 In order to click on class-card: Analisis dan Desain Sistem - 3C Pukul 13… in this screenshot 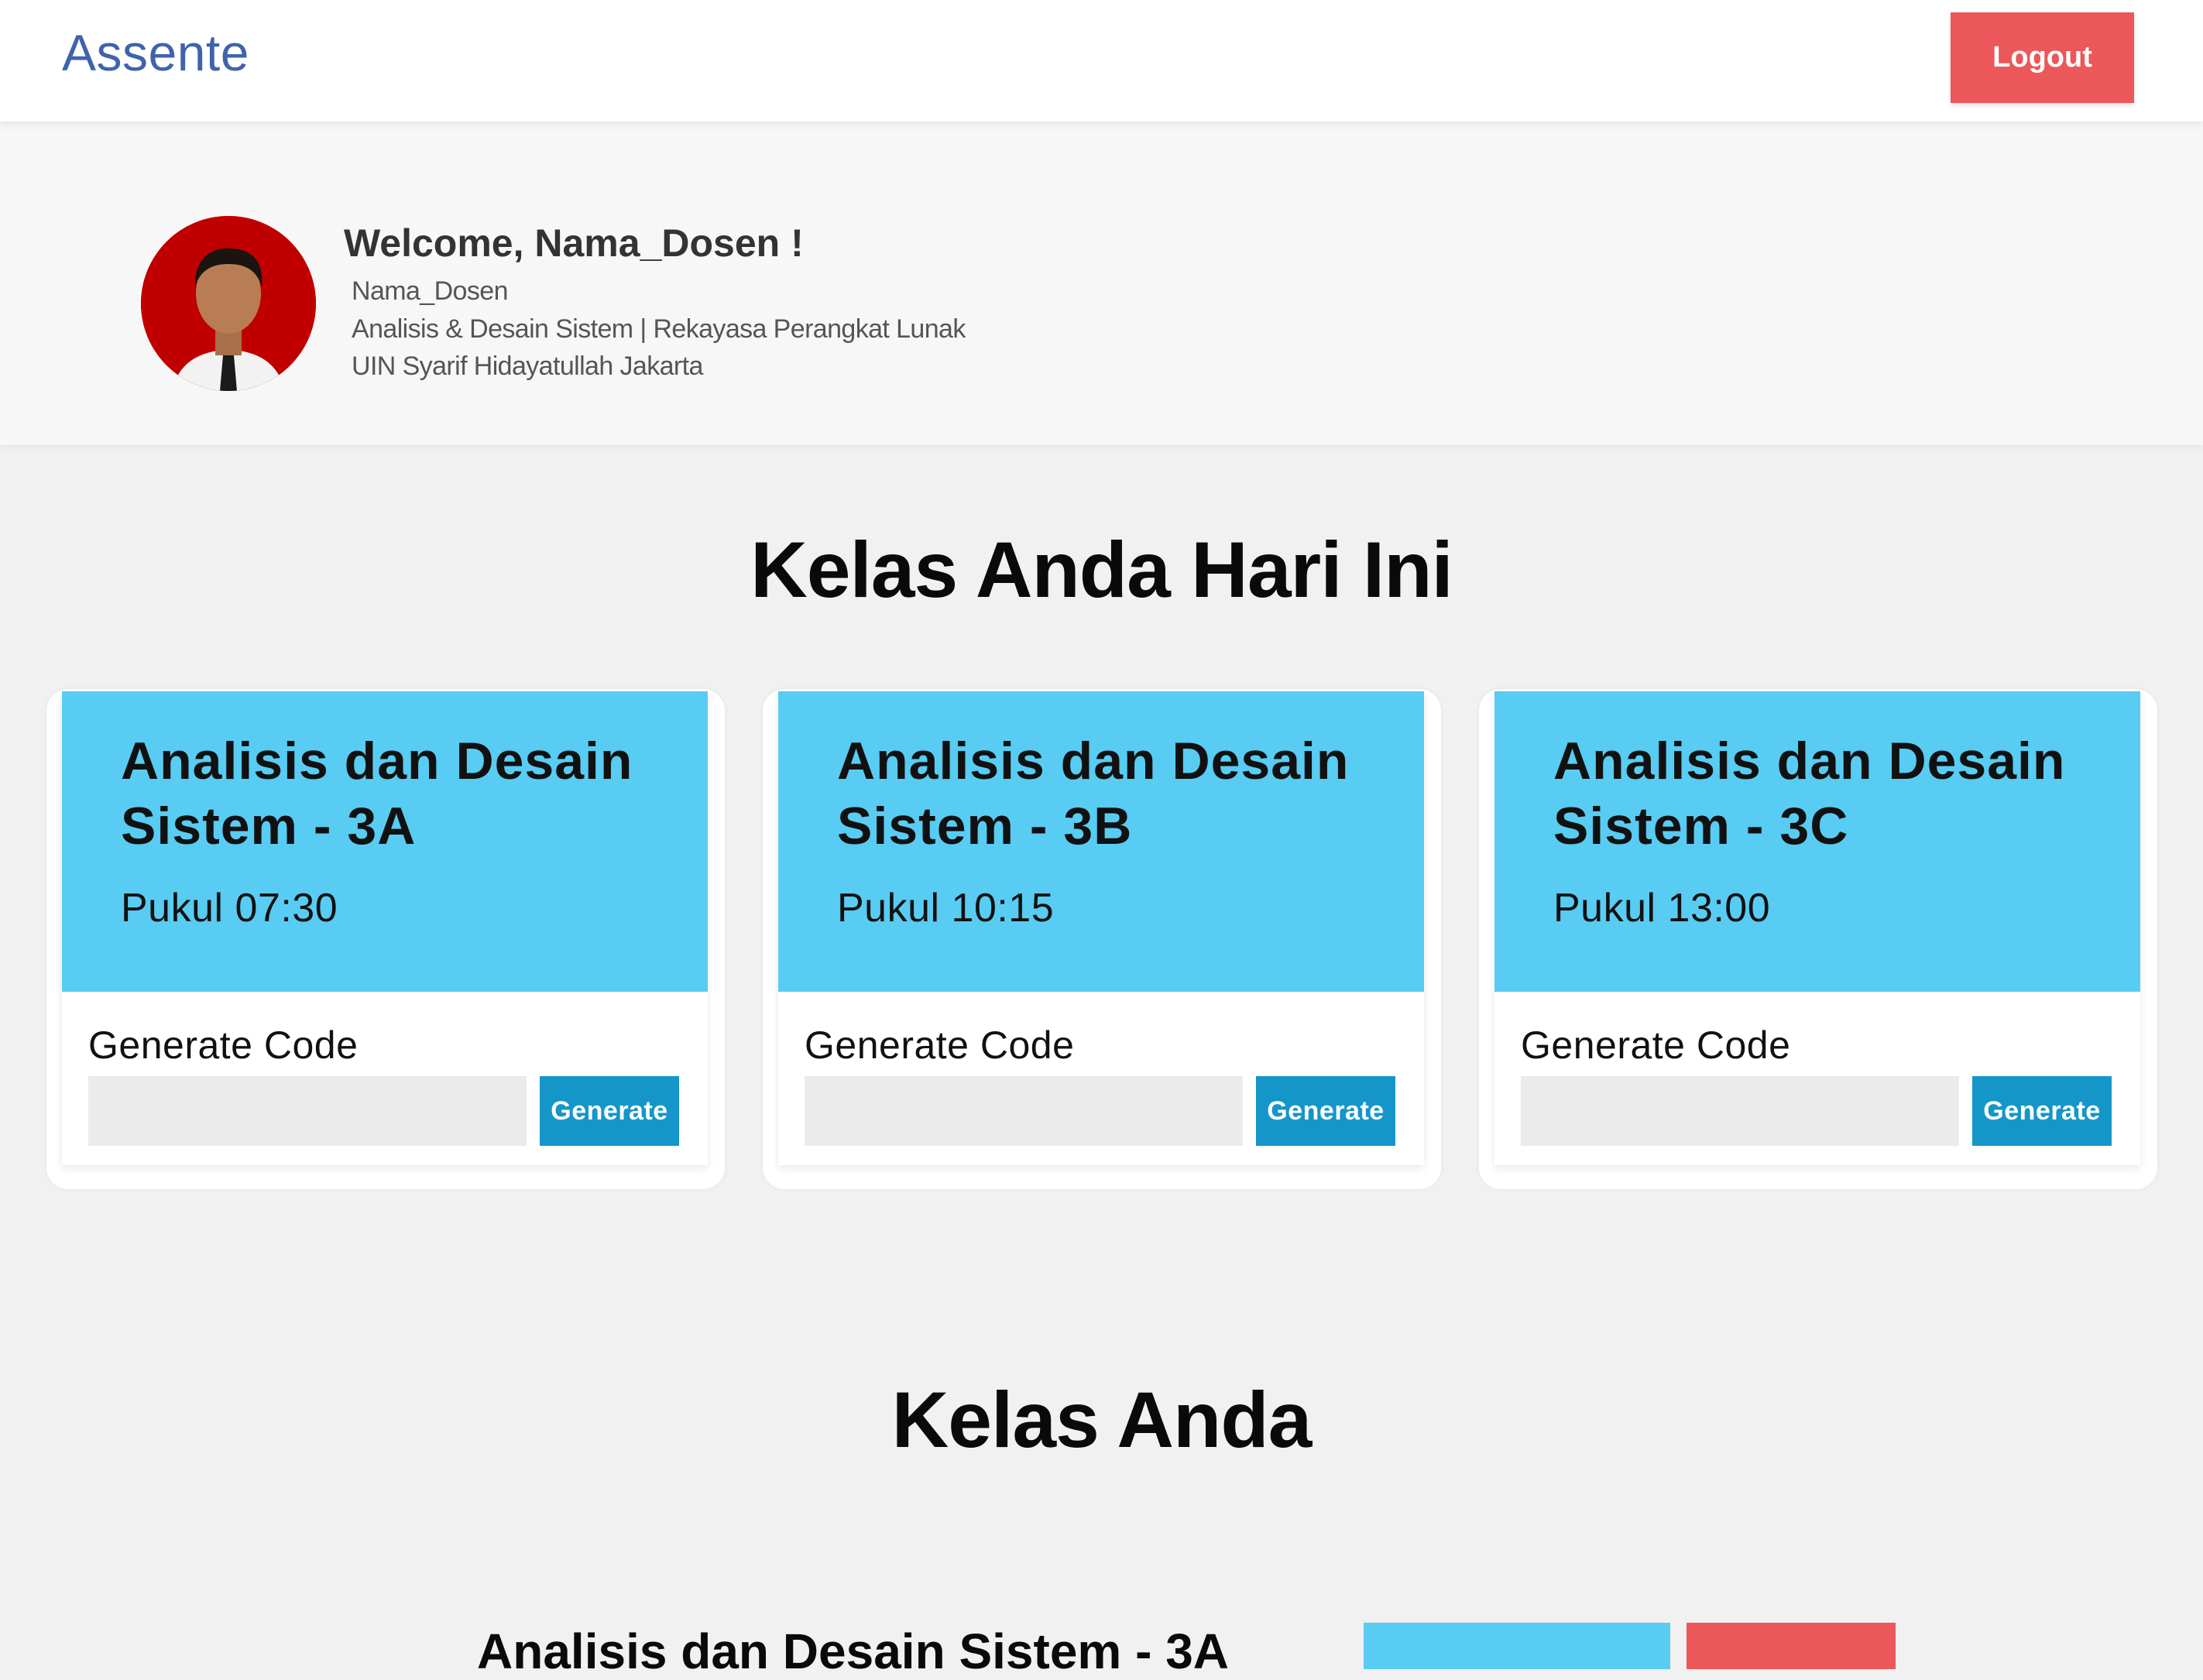, I will do `click(1818, 939)`.